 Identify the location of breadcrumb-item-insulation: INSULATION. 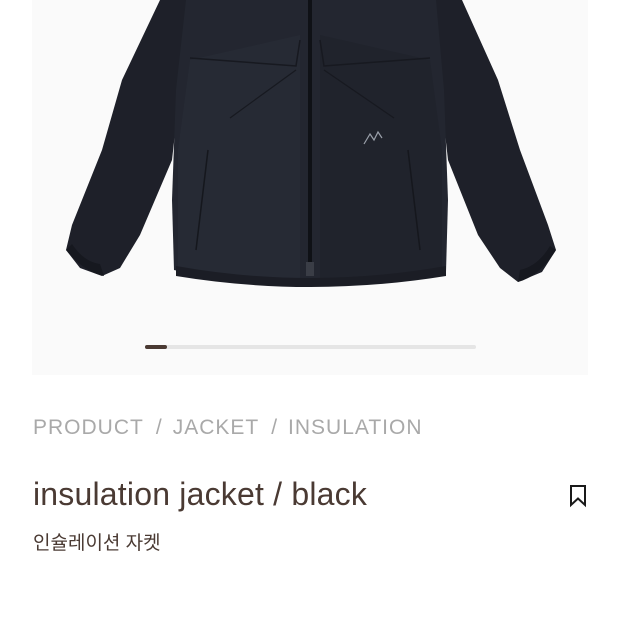
(355, 427).